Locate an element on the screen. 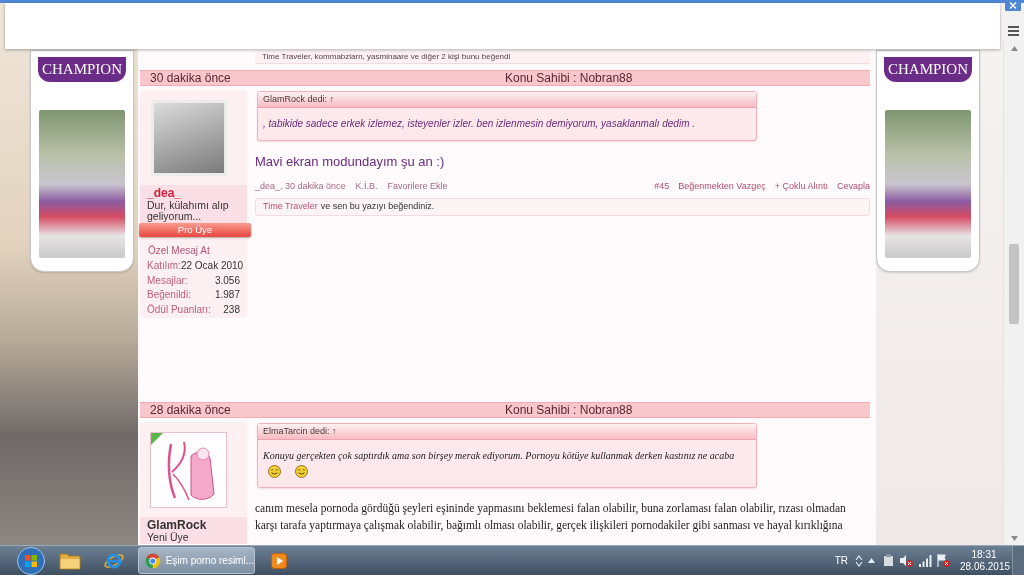  user-link: Time Traveler is located at coordinates (290, 206).